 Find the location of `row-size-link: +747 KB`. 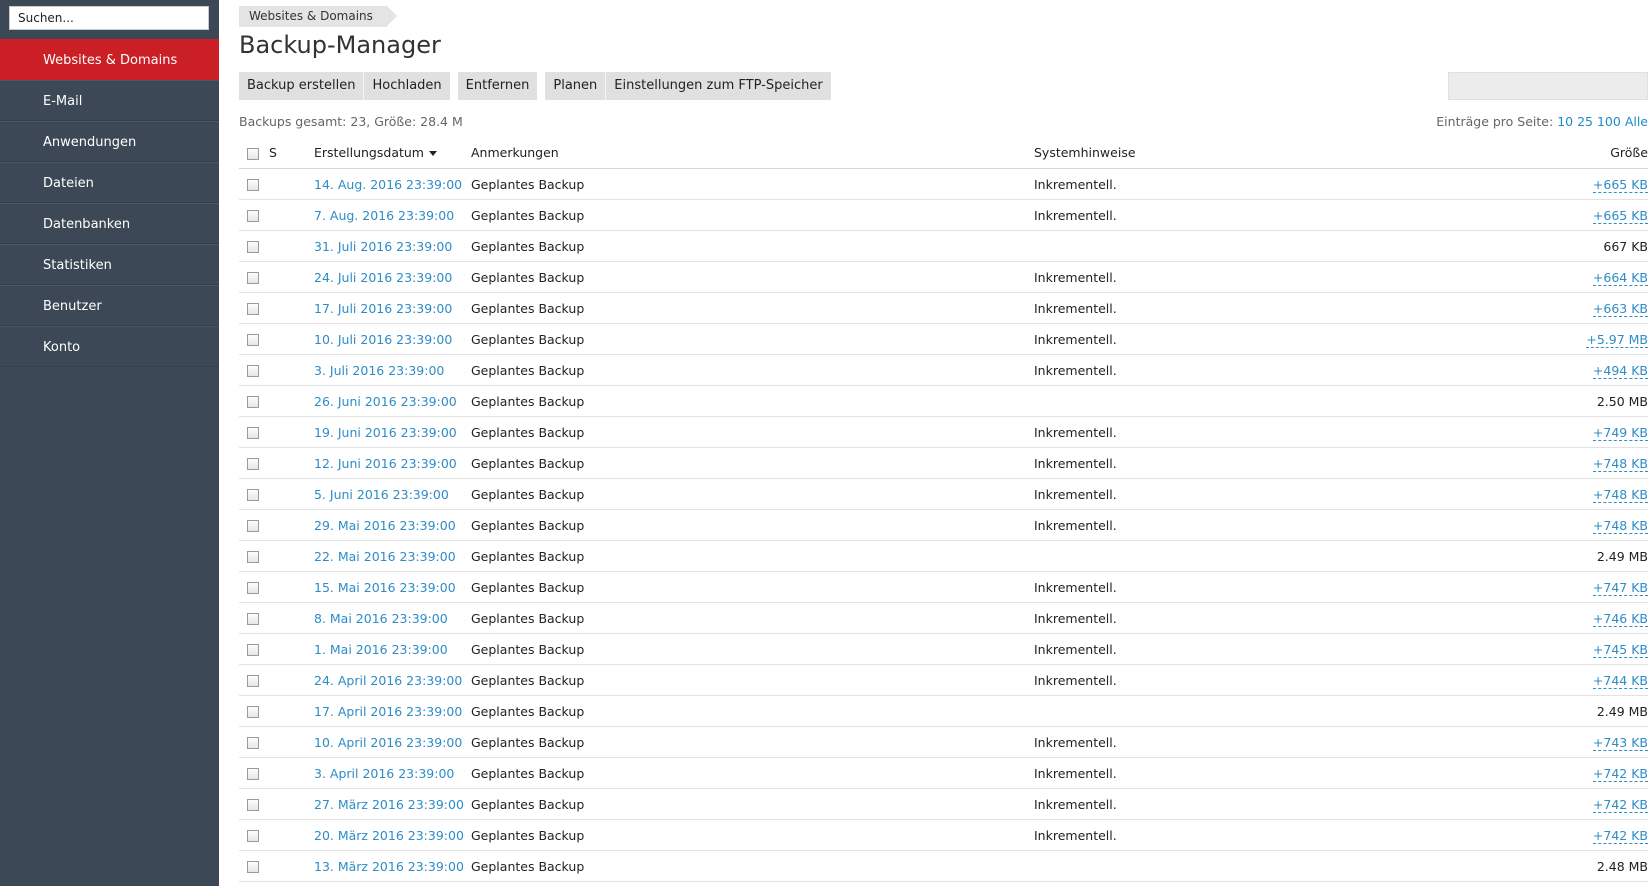

row-size-link: +747 KB is located at coordinates (1620, 587).